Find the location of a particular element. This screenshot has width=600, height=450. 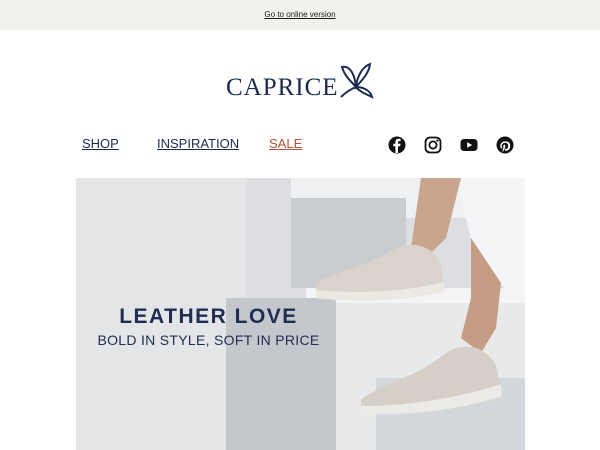

top-bar: Go to online version is located at coordinates (300, 15).